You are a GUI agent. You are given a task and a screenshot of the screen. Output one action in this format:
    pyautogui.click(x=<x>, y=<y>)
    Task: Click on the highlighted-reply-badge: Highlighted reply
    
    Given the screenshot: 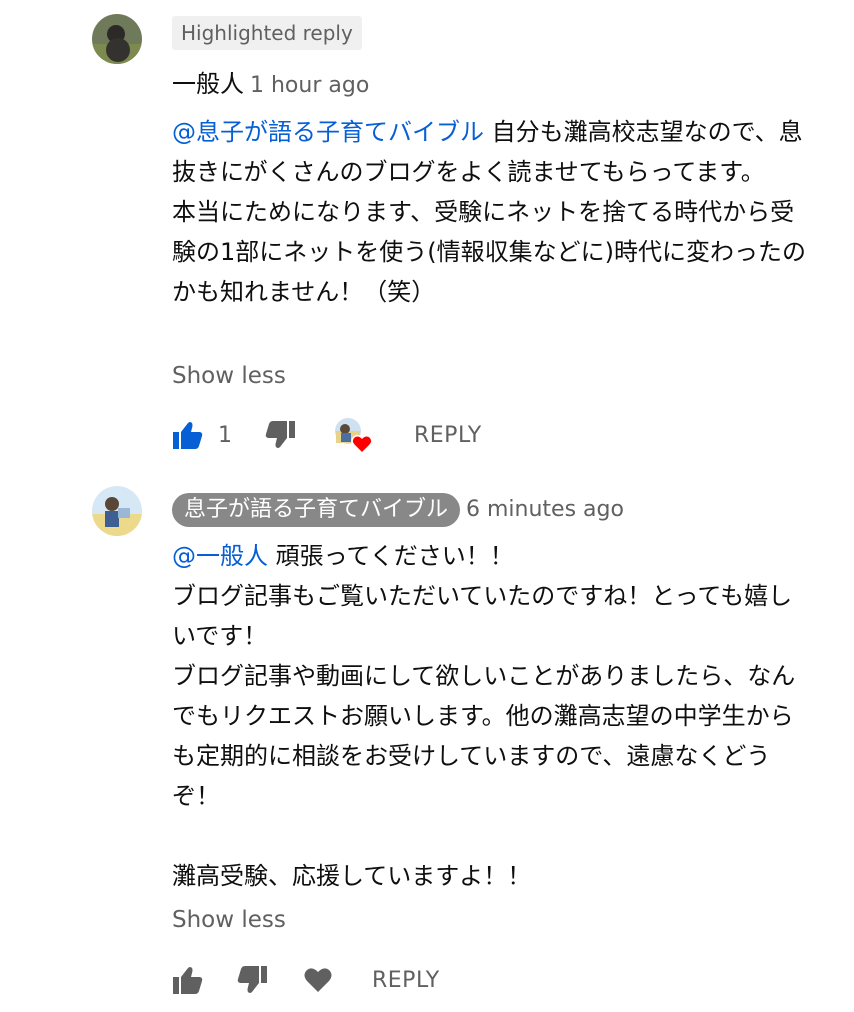 What is the action you would take?
    pyautogui.click(x=267, y=33)
    